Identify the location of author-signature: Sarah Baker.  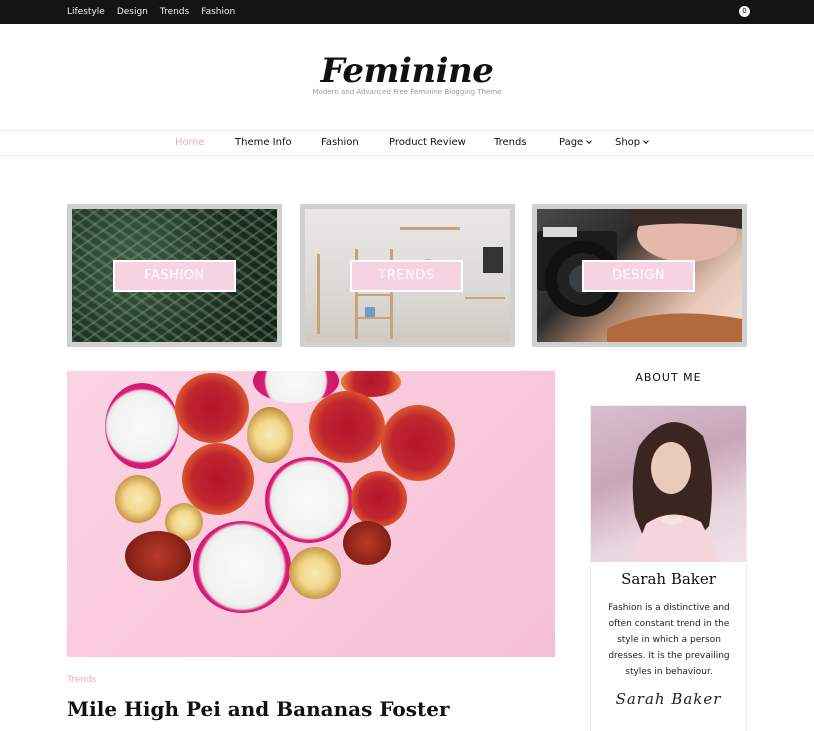
(668, 699).